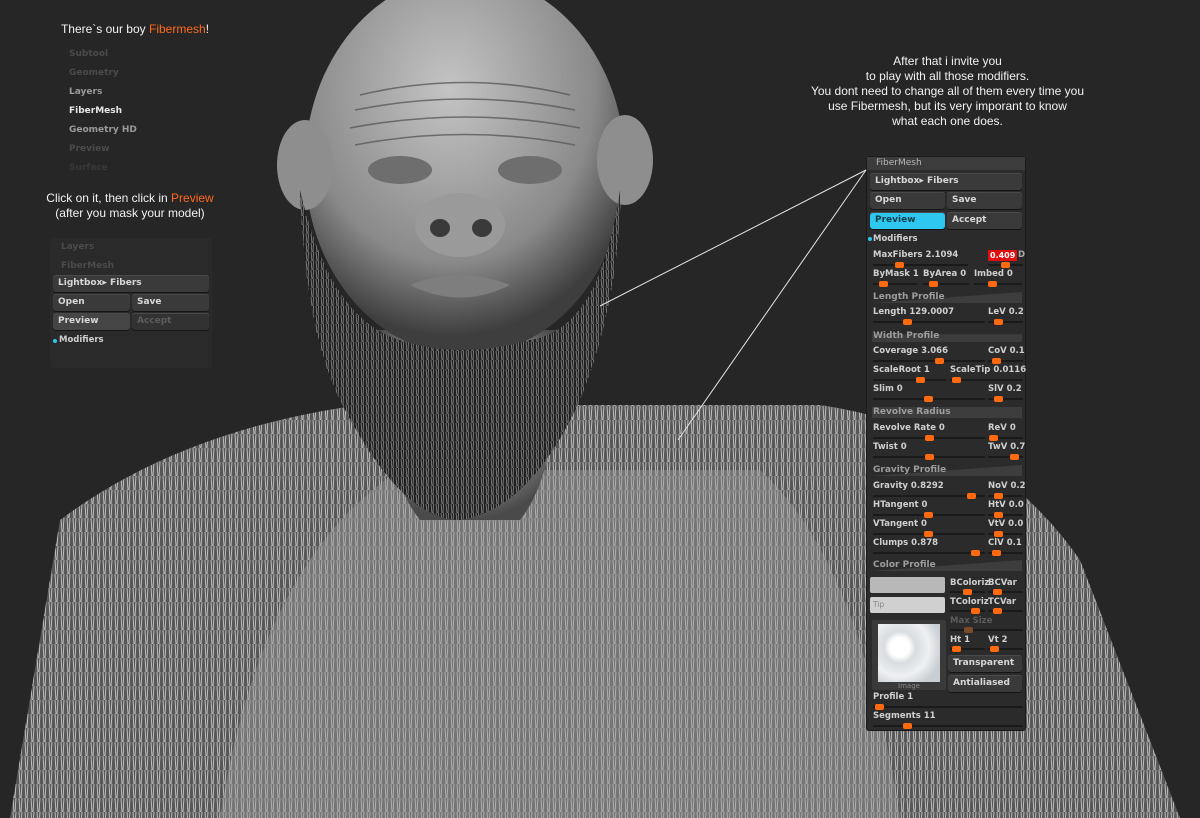 This screenshot has width=1200, height=818. I want to click on profile-slider, so click(948, 707).